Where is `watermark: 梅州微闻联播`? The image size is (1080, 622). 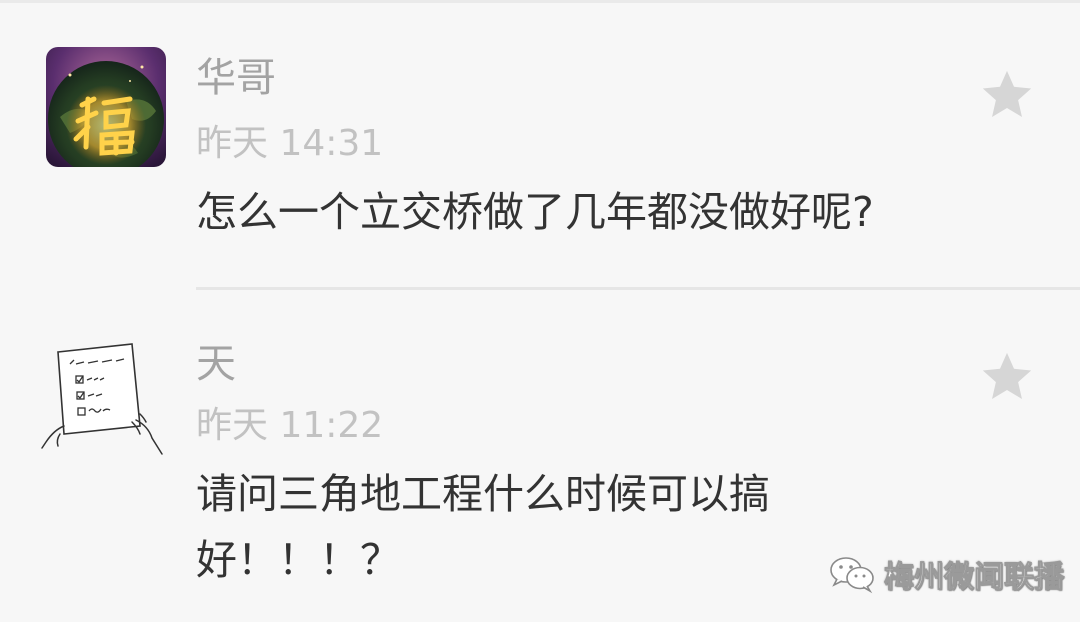 watermark: 梅州微闻联播 is located at coordinates (946, 574).